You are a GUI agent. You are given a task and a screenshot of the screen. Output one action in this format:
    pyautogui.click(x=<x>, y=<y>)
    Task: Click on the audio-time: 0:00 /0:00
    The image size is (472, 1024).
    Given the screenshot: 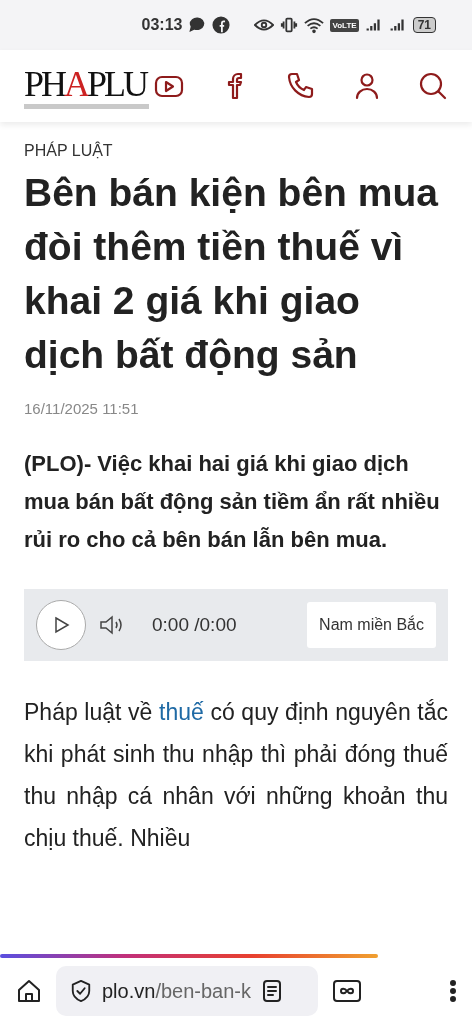 What is the action you would take?
    pyautogui.click(x=194, y=625)
    